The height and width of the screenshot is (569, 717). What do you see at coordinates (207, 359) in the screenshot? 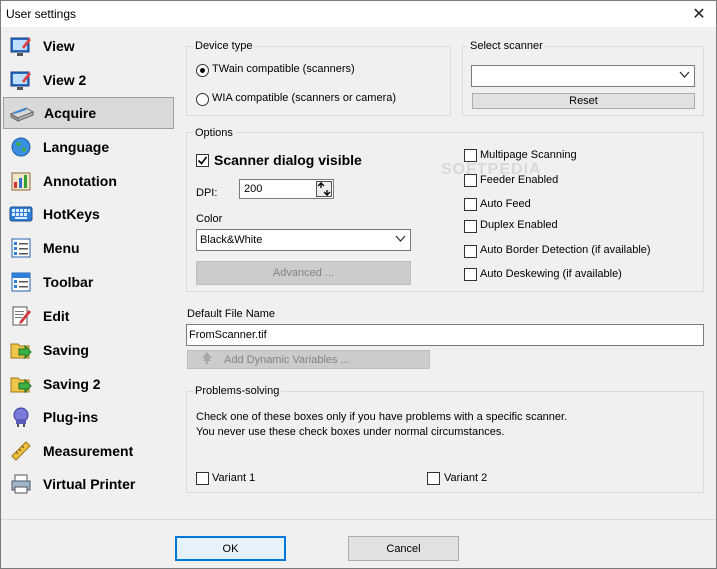
I see `tree-icon` at bounding box center [207, 359].